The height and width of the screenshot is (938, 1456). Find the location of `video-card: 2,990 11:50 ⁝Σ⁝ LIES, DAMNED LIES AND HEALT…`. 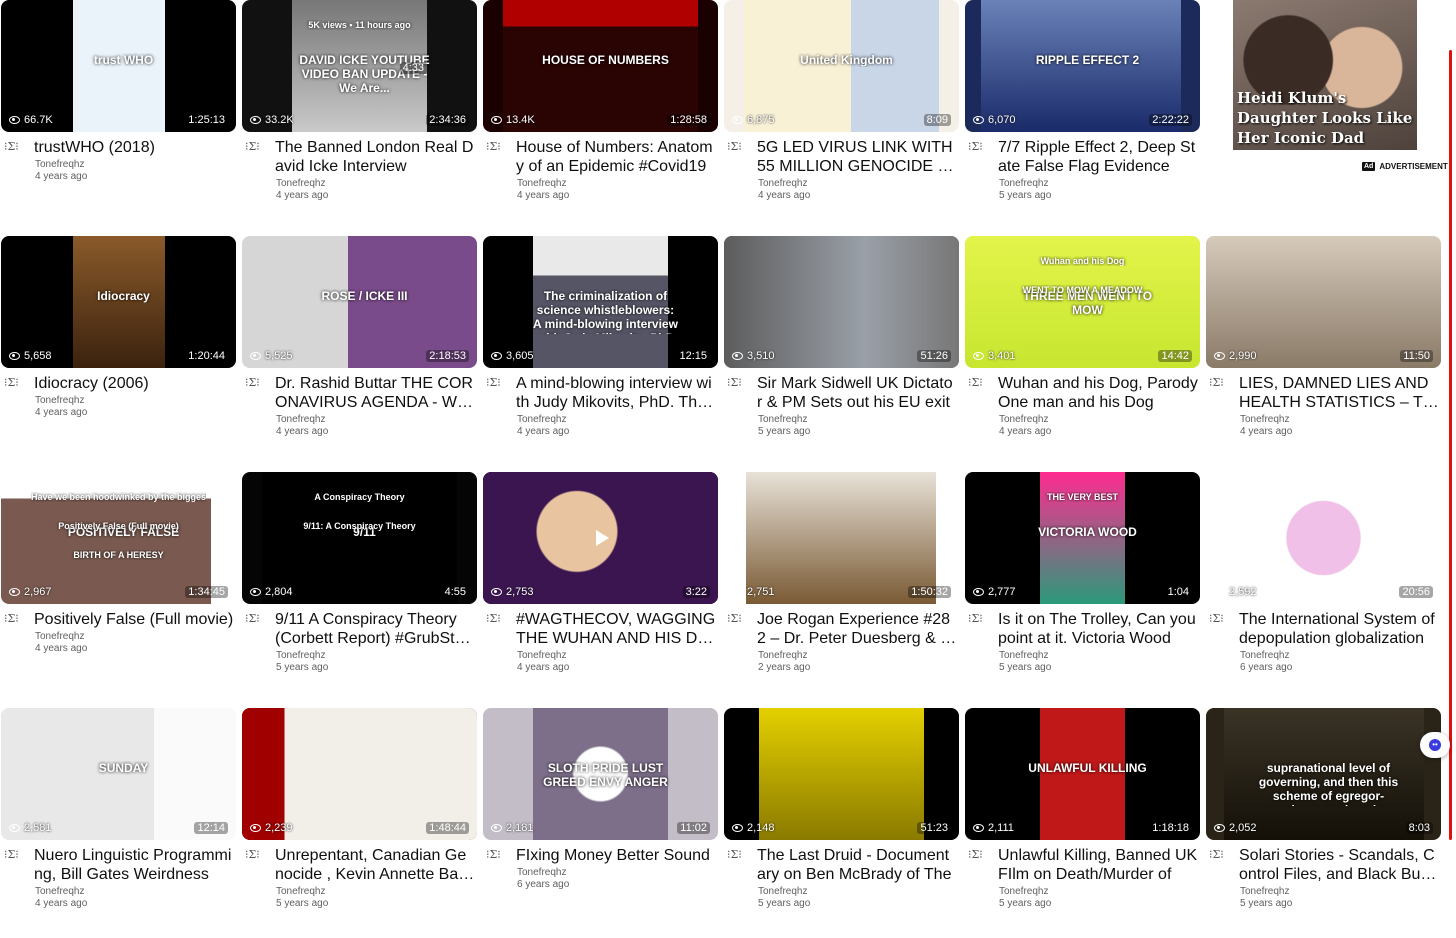

video-card: 2,990 11:50 ⁝Σ⁝ LIES, DAMNED LIES AND HEALT… is located at coordinates (1323, 351).